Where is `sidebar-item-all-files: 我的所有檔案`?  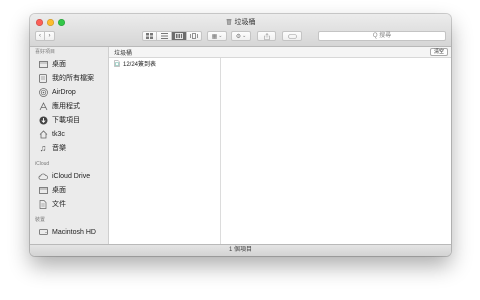
sidebar-item-all-files: 我的所有檔案 is located at coordinates (69, 78).